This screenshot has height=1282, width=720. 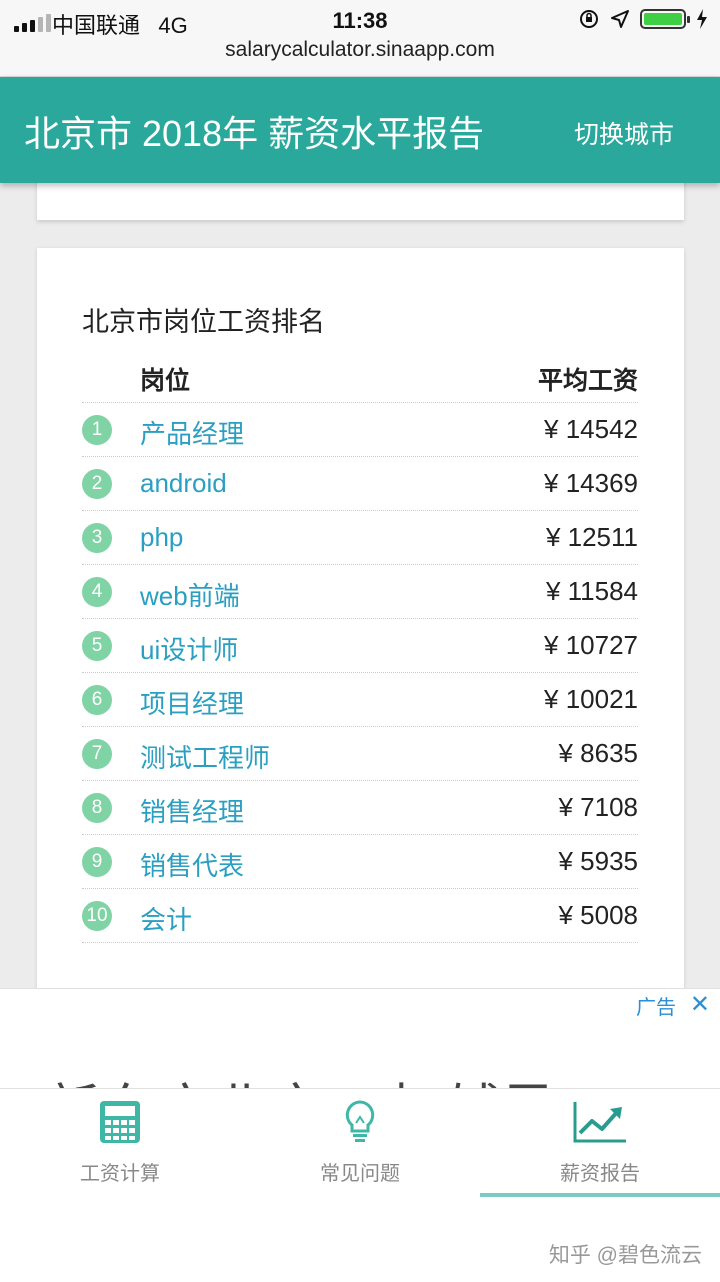 I want to click on switch-city-button: 切换城市, so click(x=624, y=133).